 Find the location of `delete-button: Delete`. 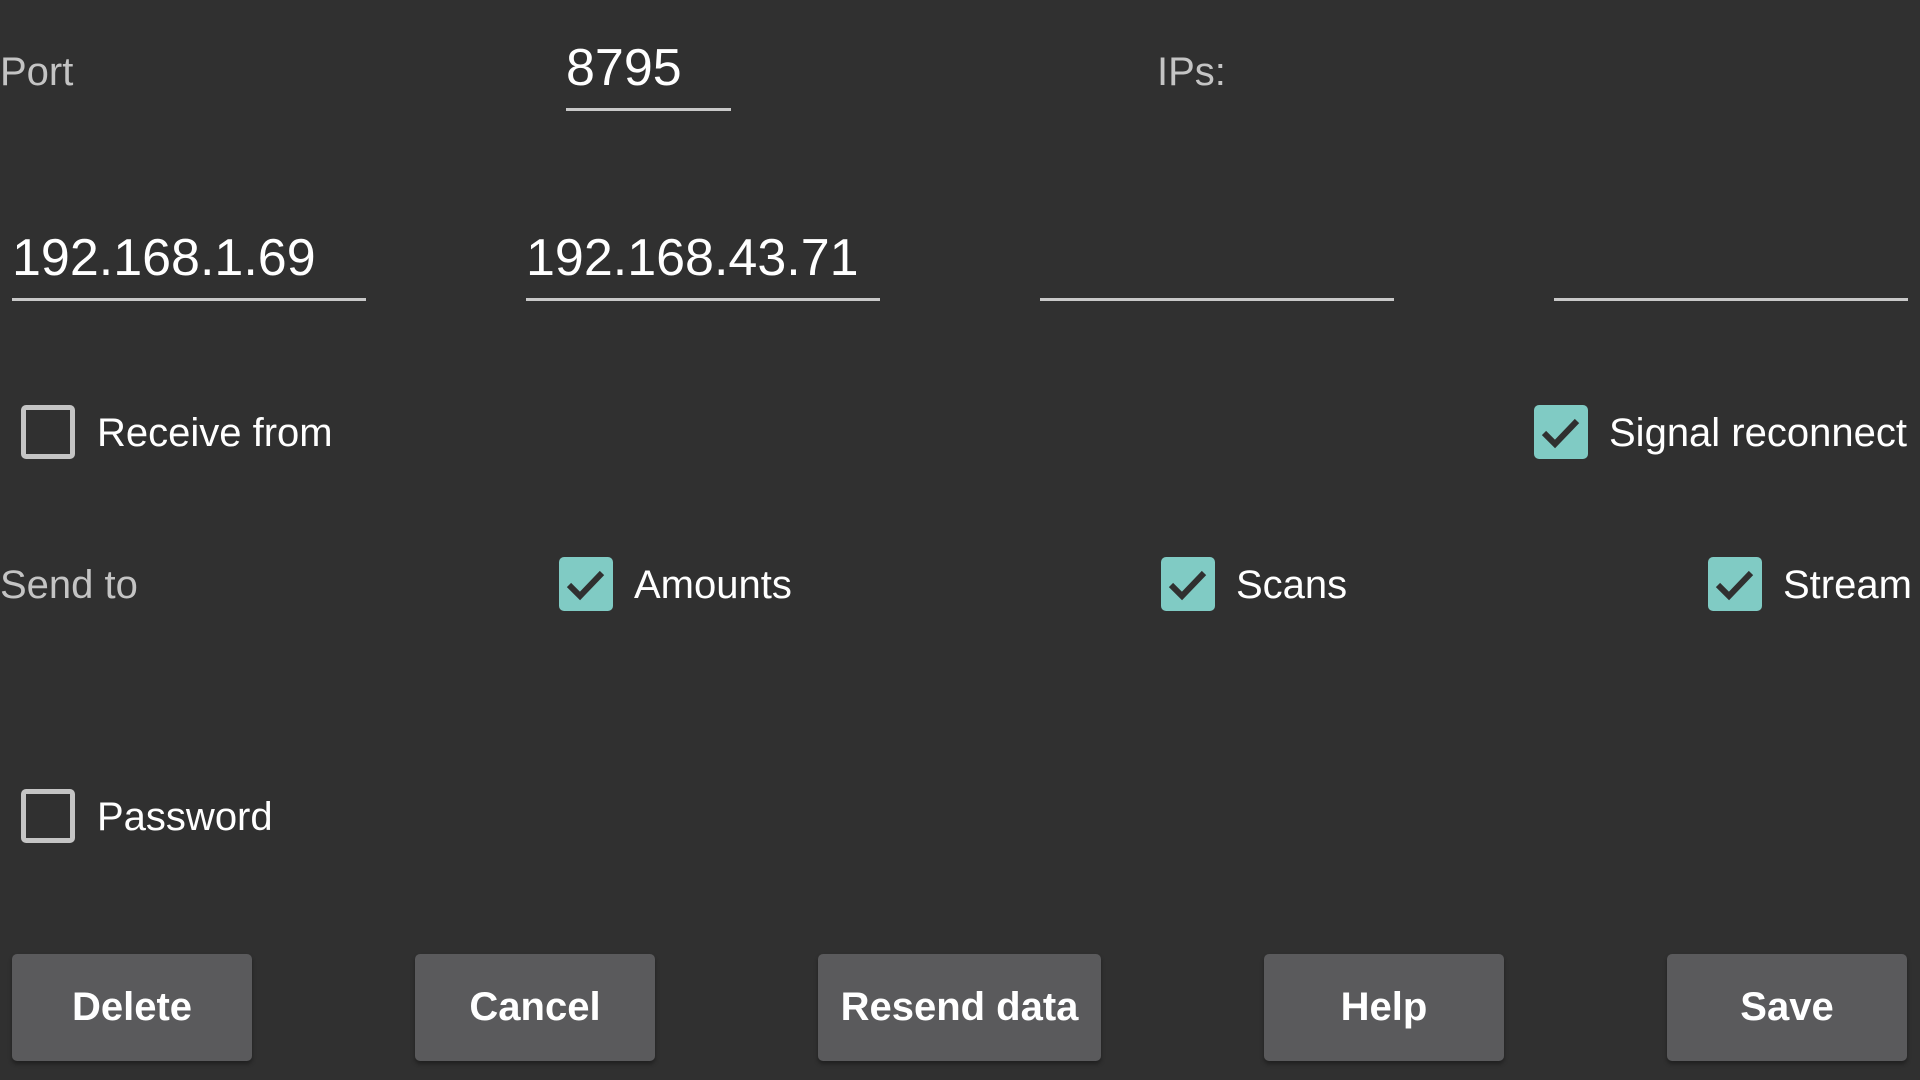

delete-button: Delete is located at coordinates (132, 1007).